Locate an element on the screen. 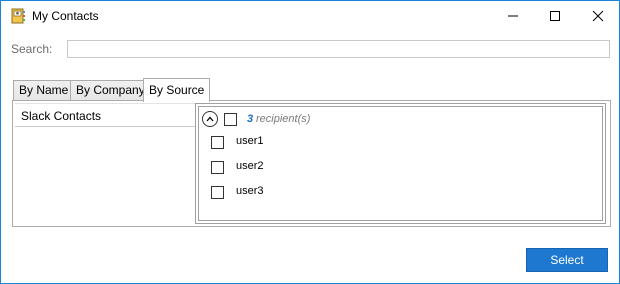  title-bar: My Contacts is located at coordinates (310, 16).